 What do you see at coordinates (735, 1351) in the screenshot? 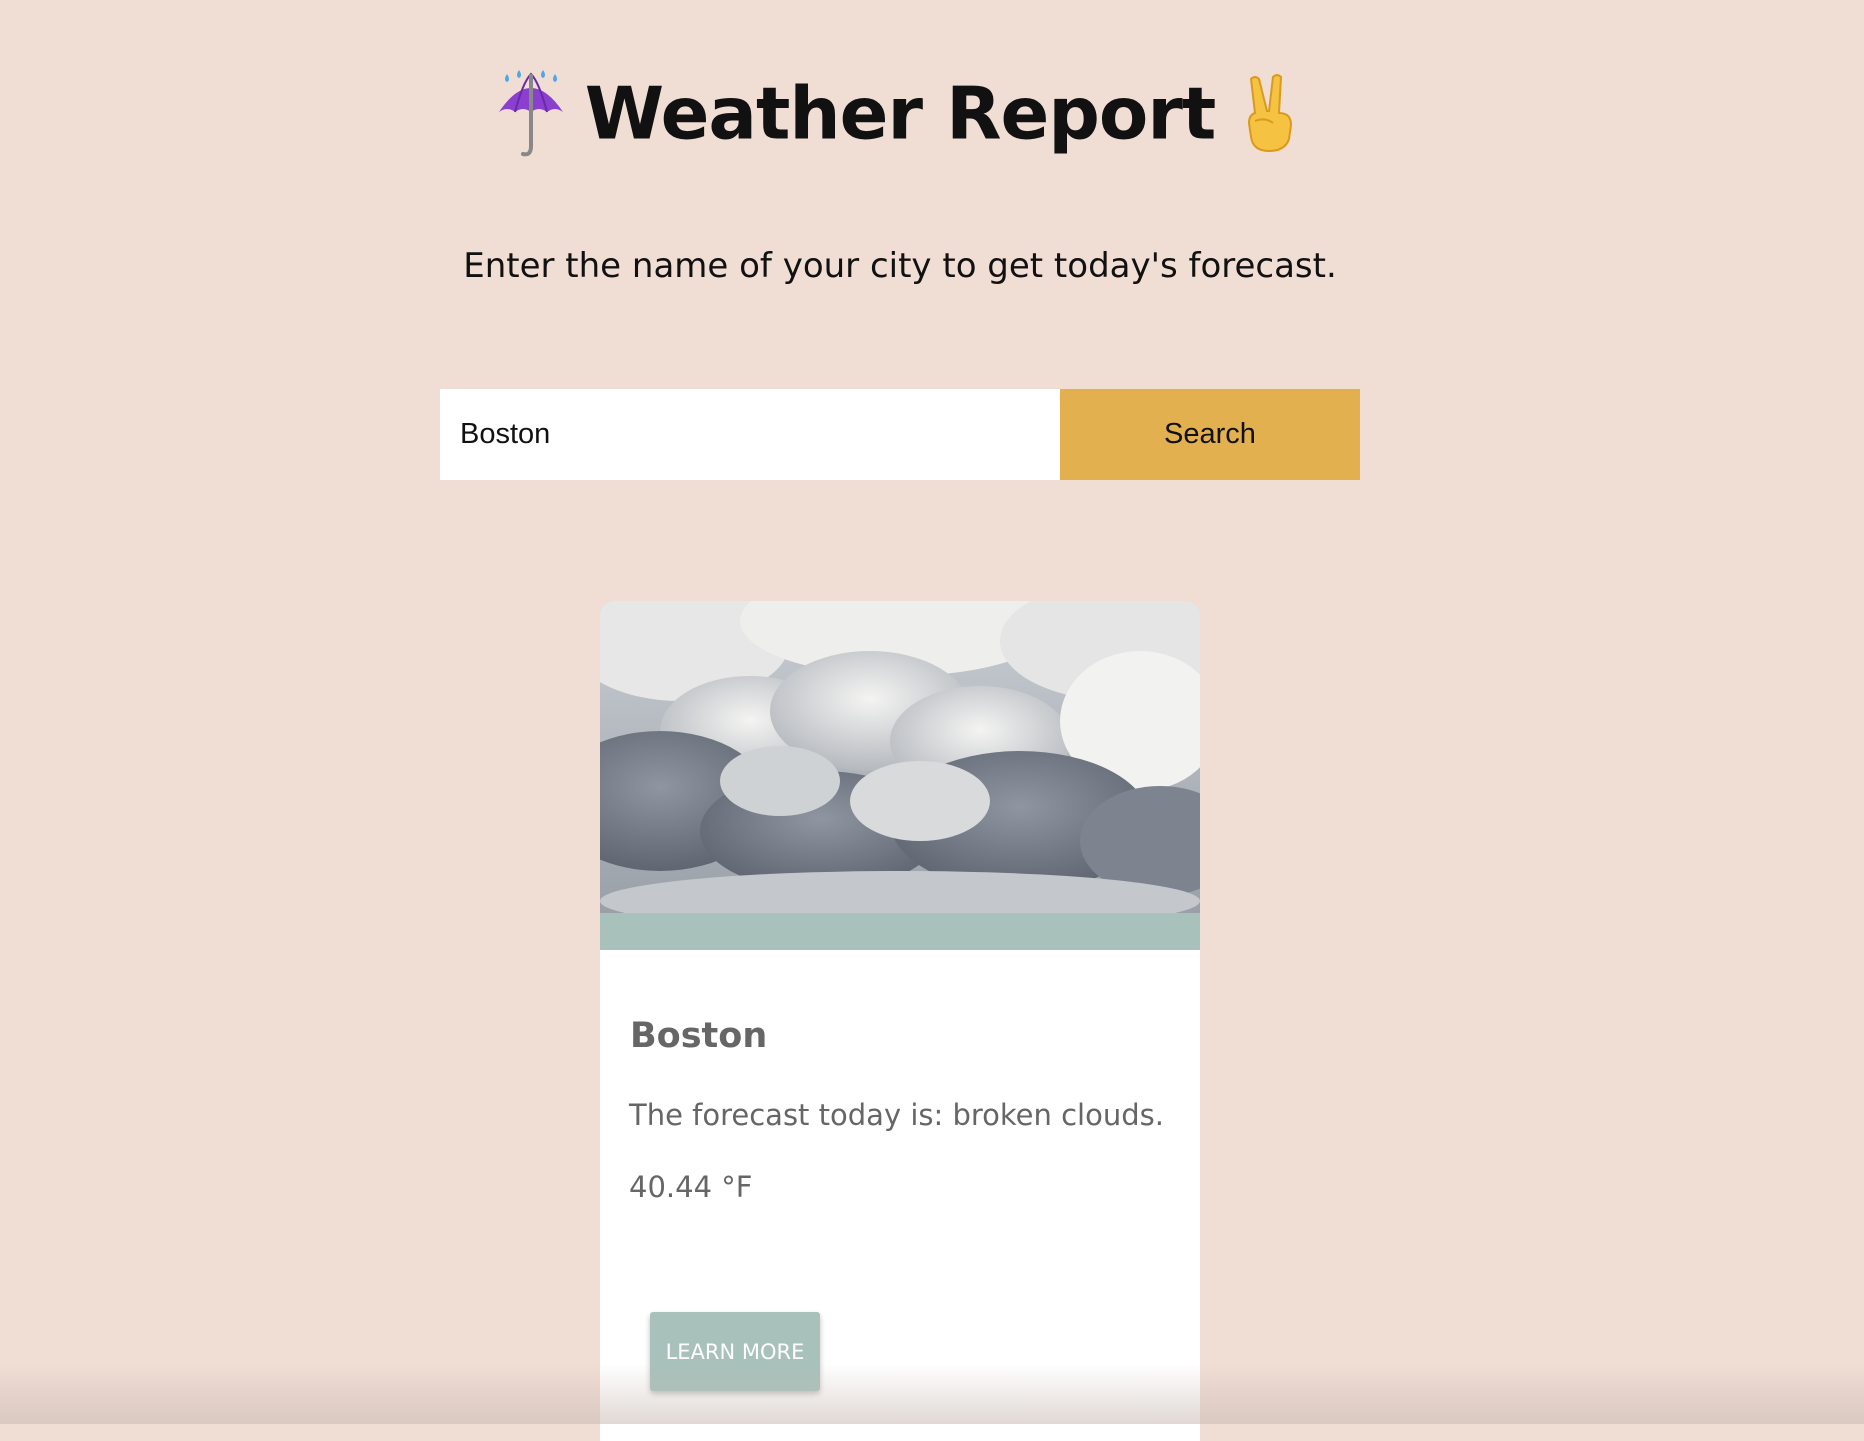
I see `learn-more-button: LEARN MORE` at bounding box center [735, 1351].